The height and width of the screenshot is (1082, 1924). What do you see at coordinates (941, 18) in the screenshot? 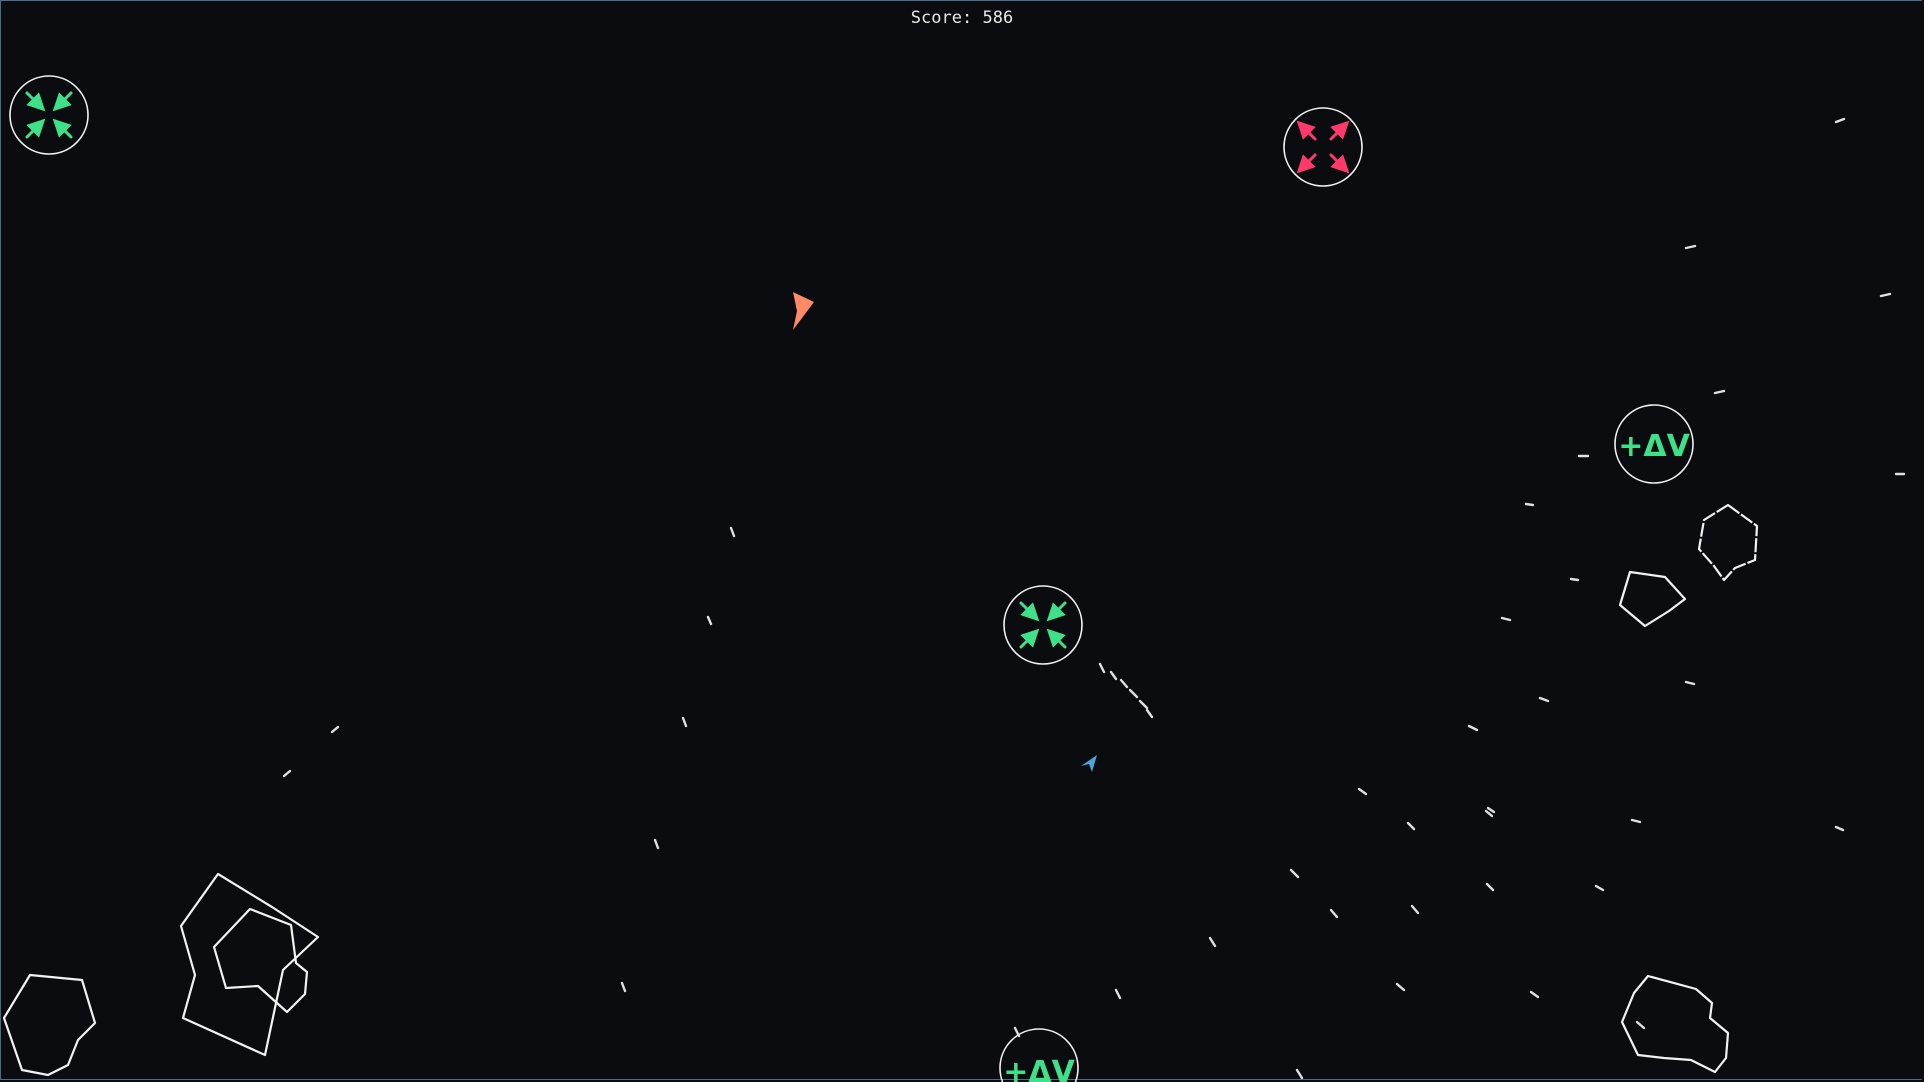
I see `score-label: Score:` at bounding box center [941, 18].